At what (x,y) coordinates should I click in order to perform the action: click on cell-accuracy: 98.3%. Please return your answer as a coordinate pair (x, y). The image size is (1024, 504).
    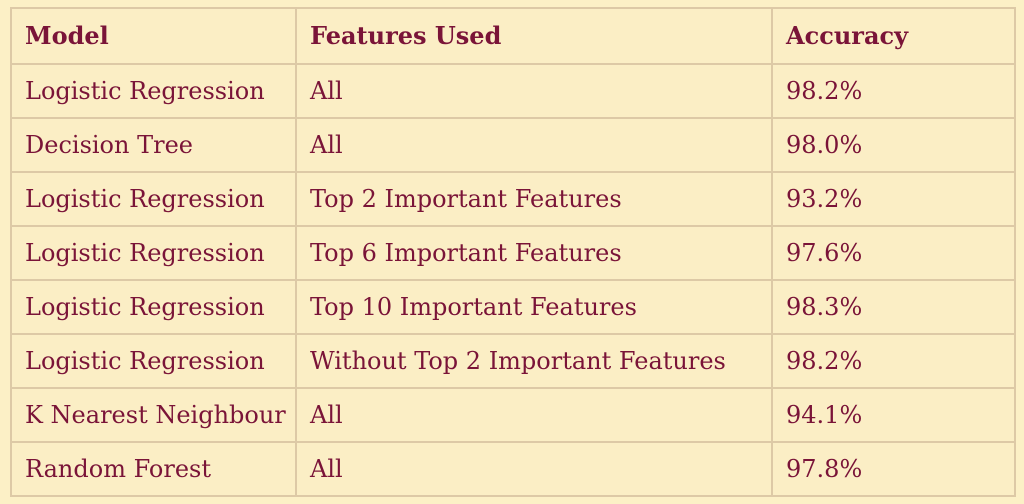
    Looking at the image, I should click on (893, 307).